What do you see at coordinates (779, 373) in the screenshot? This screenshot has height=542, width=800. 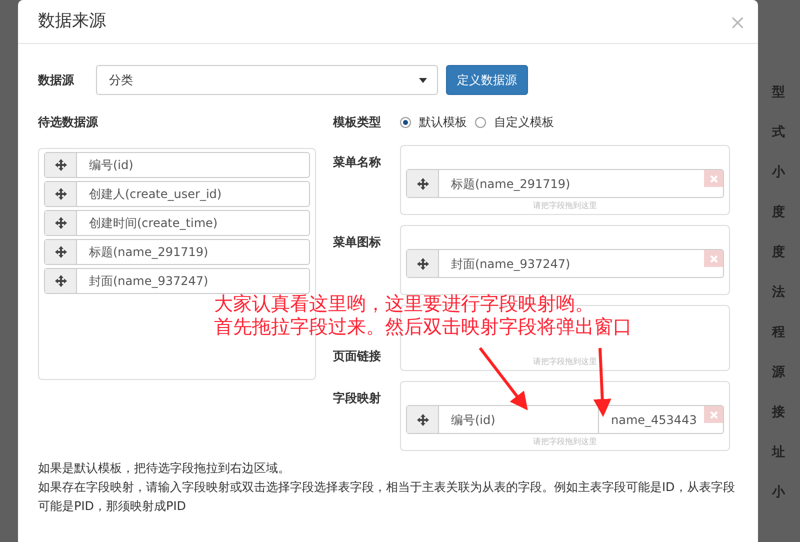 I see `background-label: 源` at bounding box center [779, 373].